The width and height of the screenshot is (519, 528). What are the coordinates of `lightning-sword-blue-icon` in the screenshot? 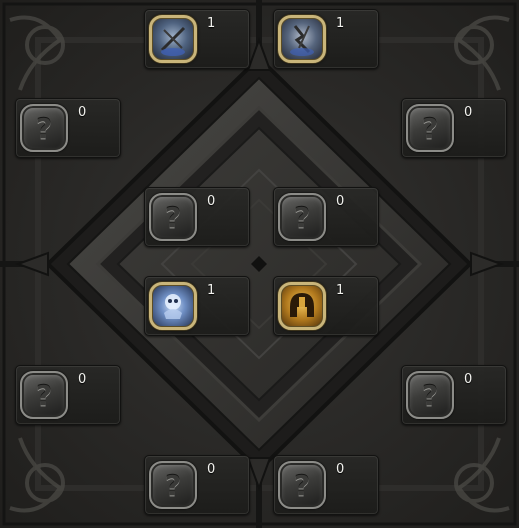 It's located at (302, 39).